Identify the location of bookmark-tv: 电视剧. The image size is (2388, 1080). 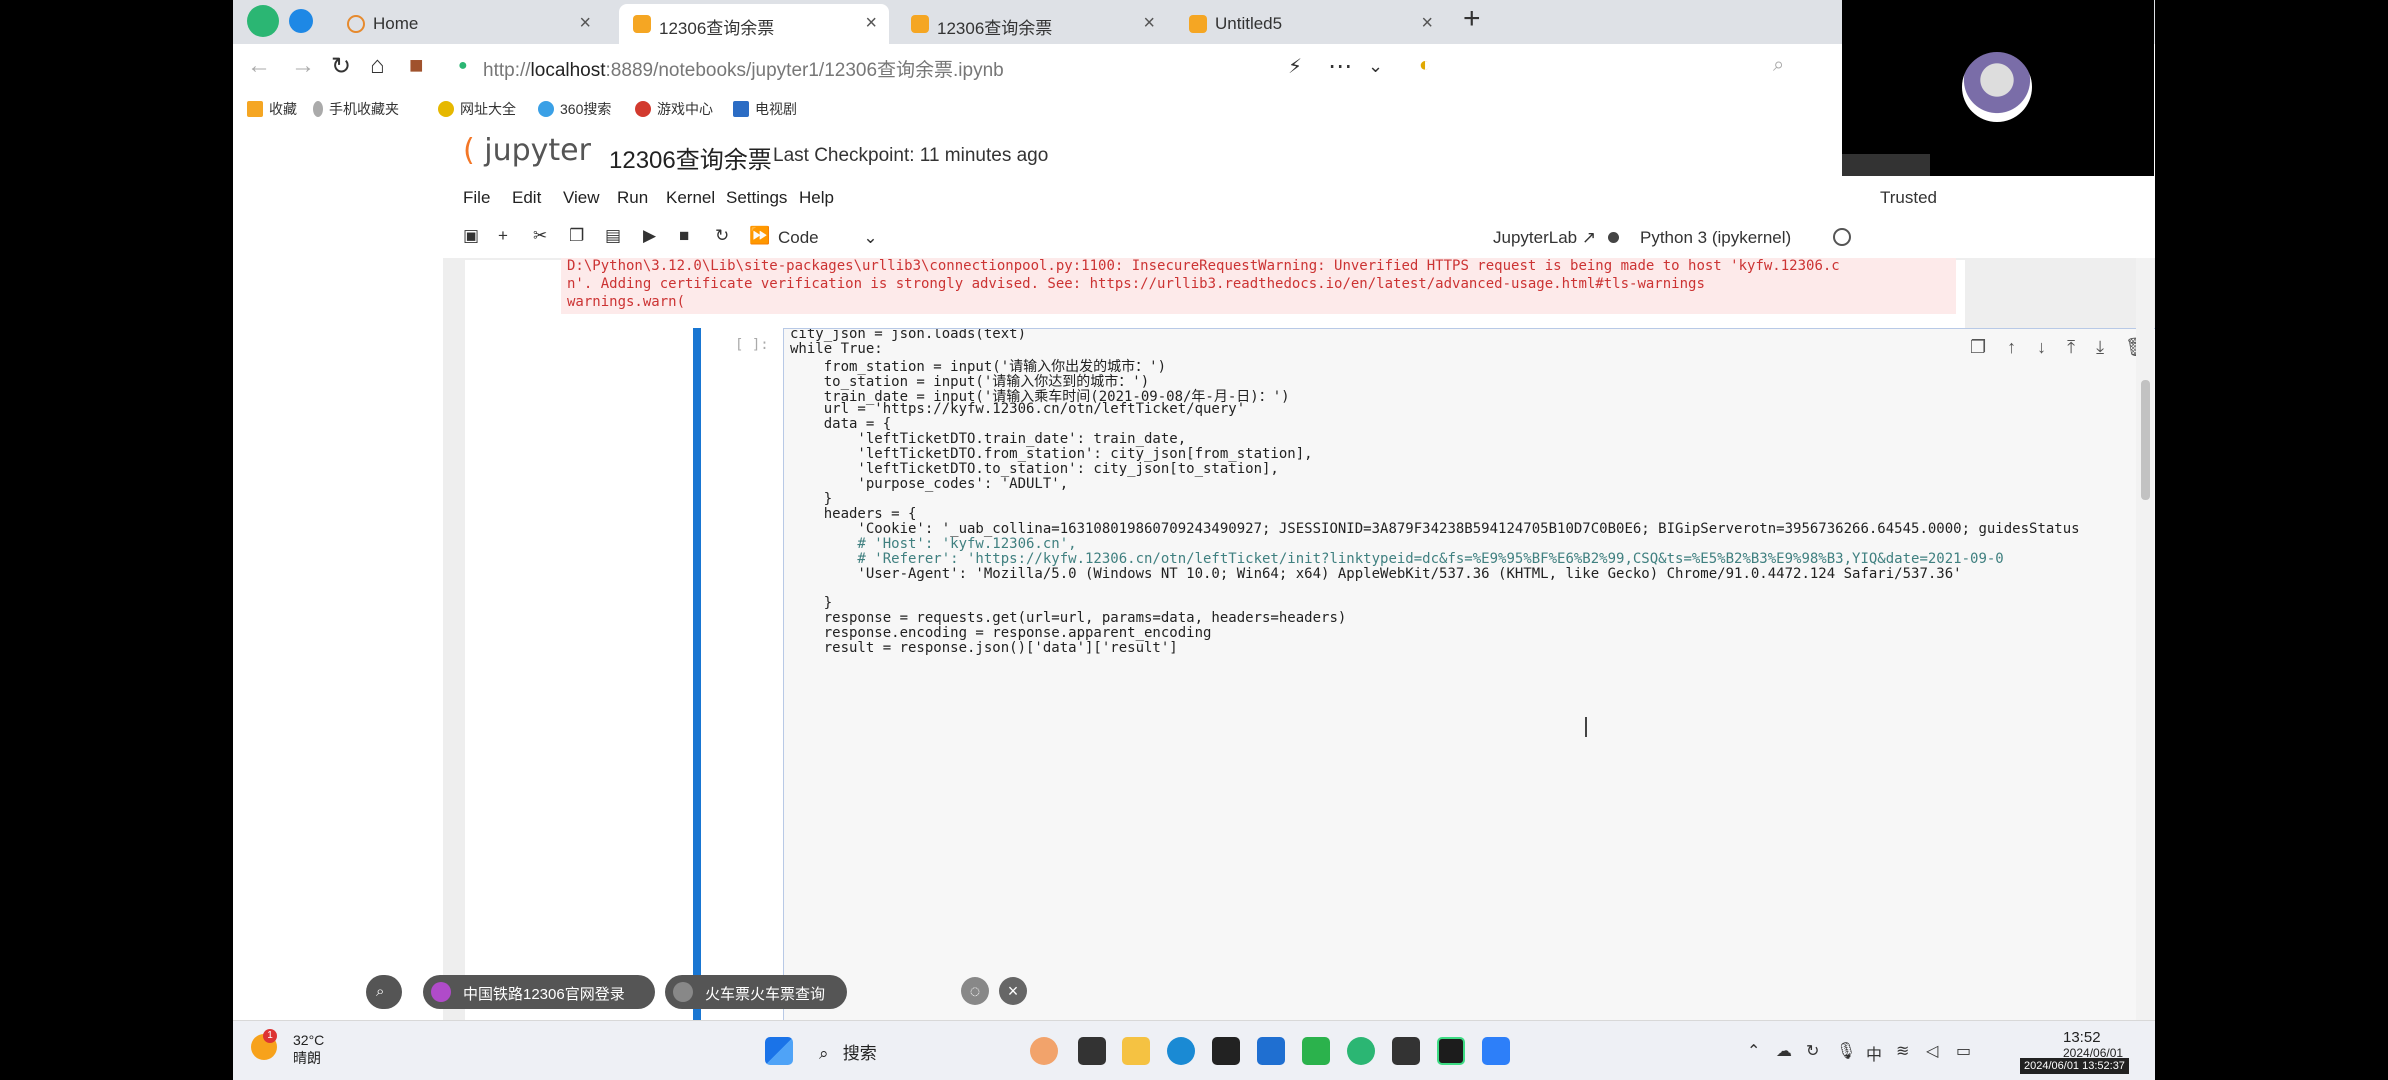
(765, 109).